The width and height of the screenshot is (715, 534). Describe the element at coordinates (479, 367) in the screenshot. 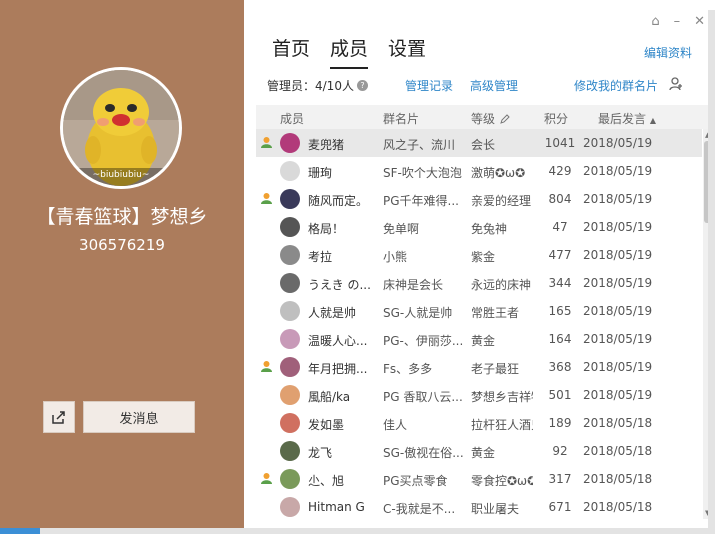

I see `member-row: 年月把拥... Fs、多多 老子最狂 368 2018/05/19` at that location.